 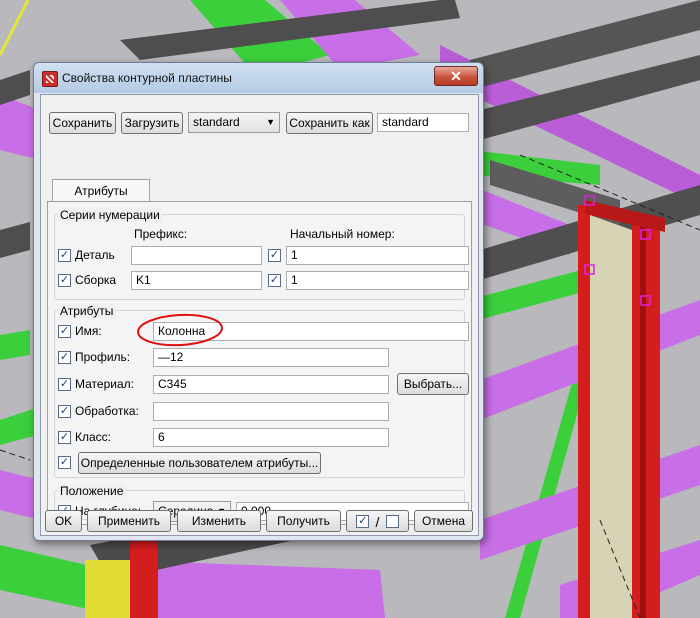 What do you see at coordinates (64, 255) in the screenshot?
I see `part-checkbox: ✓` at bounding box center [64, 255].